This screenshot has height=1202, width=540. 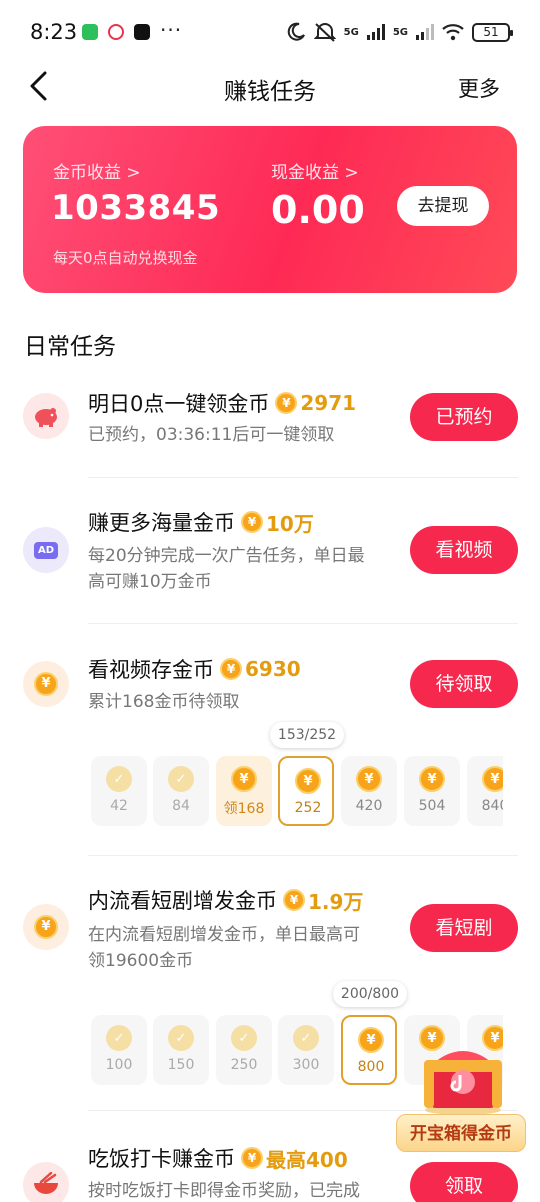 What do you see at coordinates (324, 32) in the screenshot?
I see `mute-icon` at bounding box center [324, 32].